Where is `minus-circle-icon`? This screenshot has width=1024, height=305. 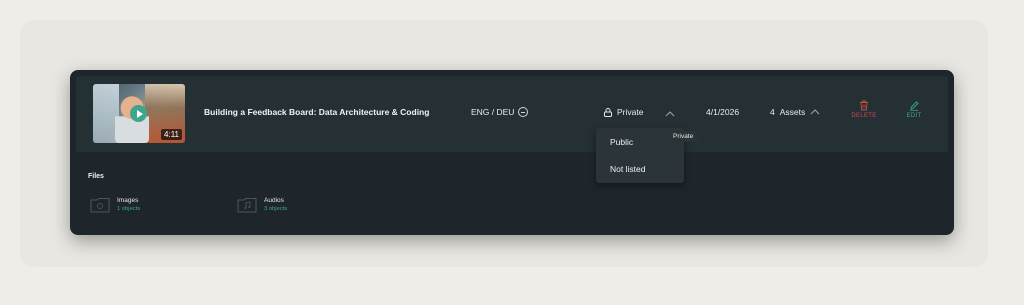
minus-circle-icon is located at coordinates (523, 112).